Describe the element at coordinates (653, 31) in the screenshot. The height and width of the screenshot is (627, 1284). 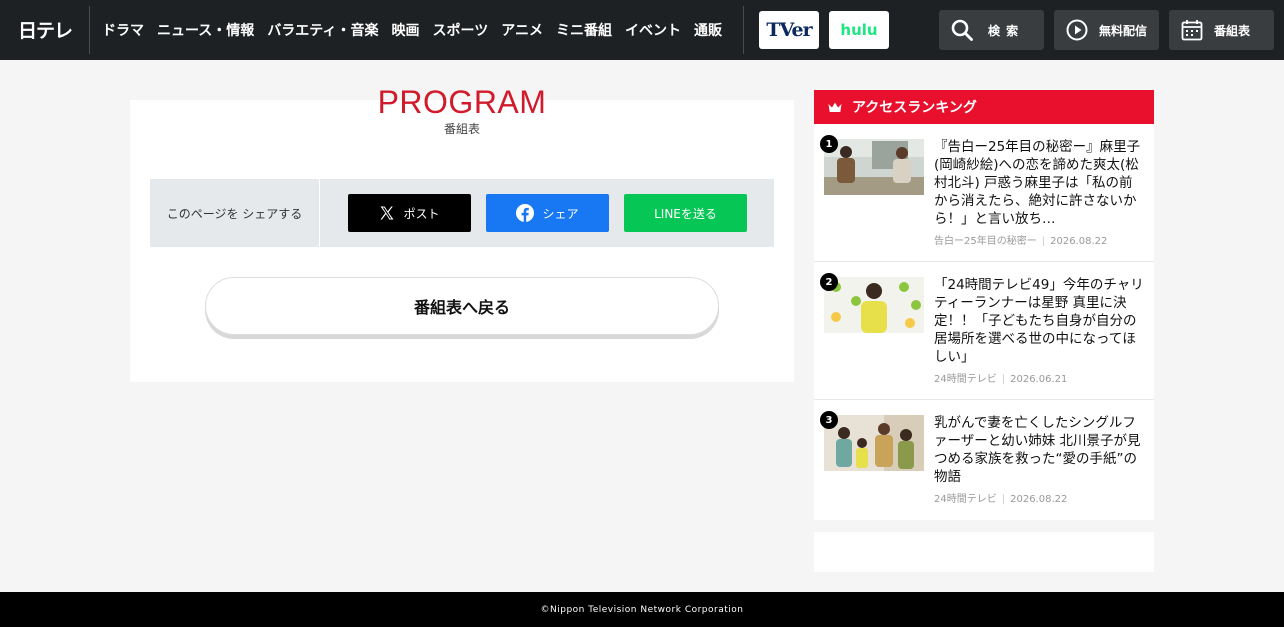
I see `nav-item-event: イベント` at that location.